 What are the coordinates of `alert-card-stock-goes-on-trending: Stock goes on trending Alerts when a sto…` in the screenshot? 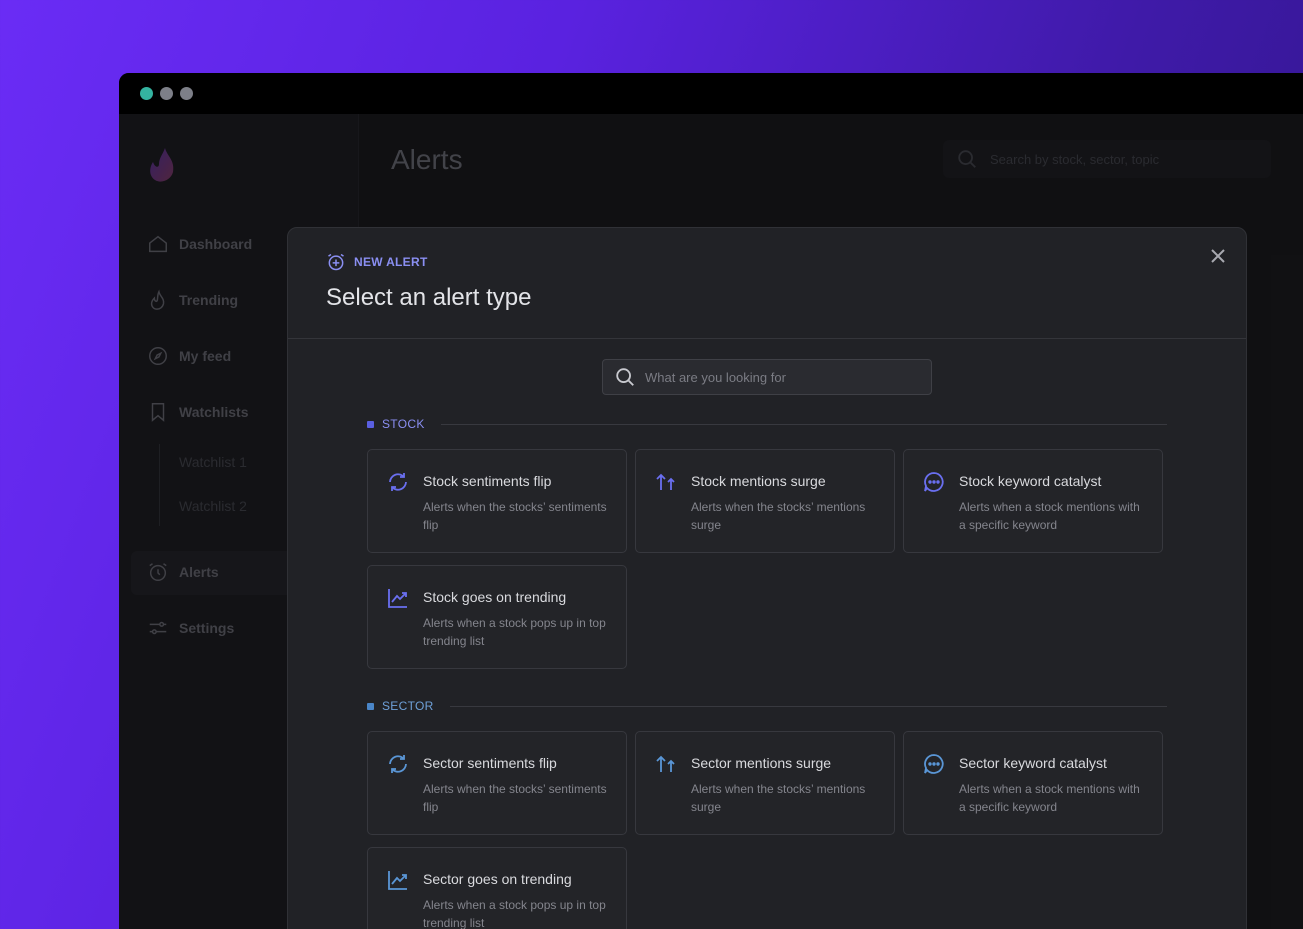 It's located at (497, 617).